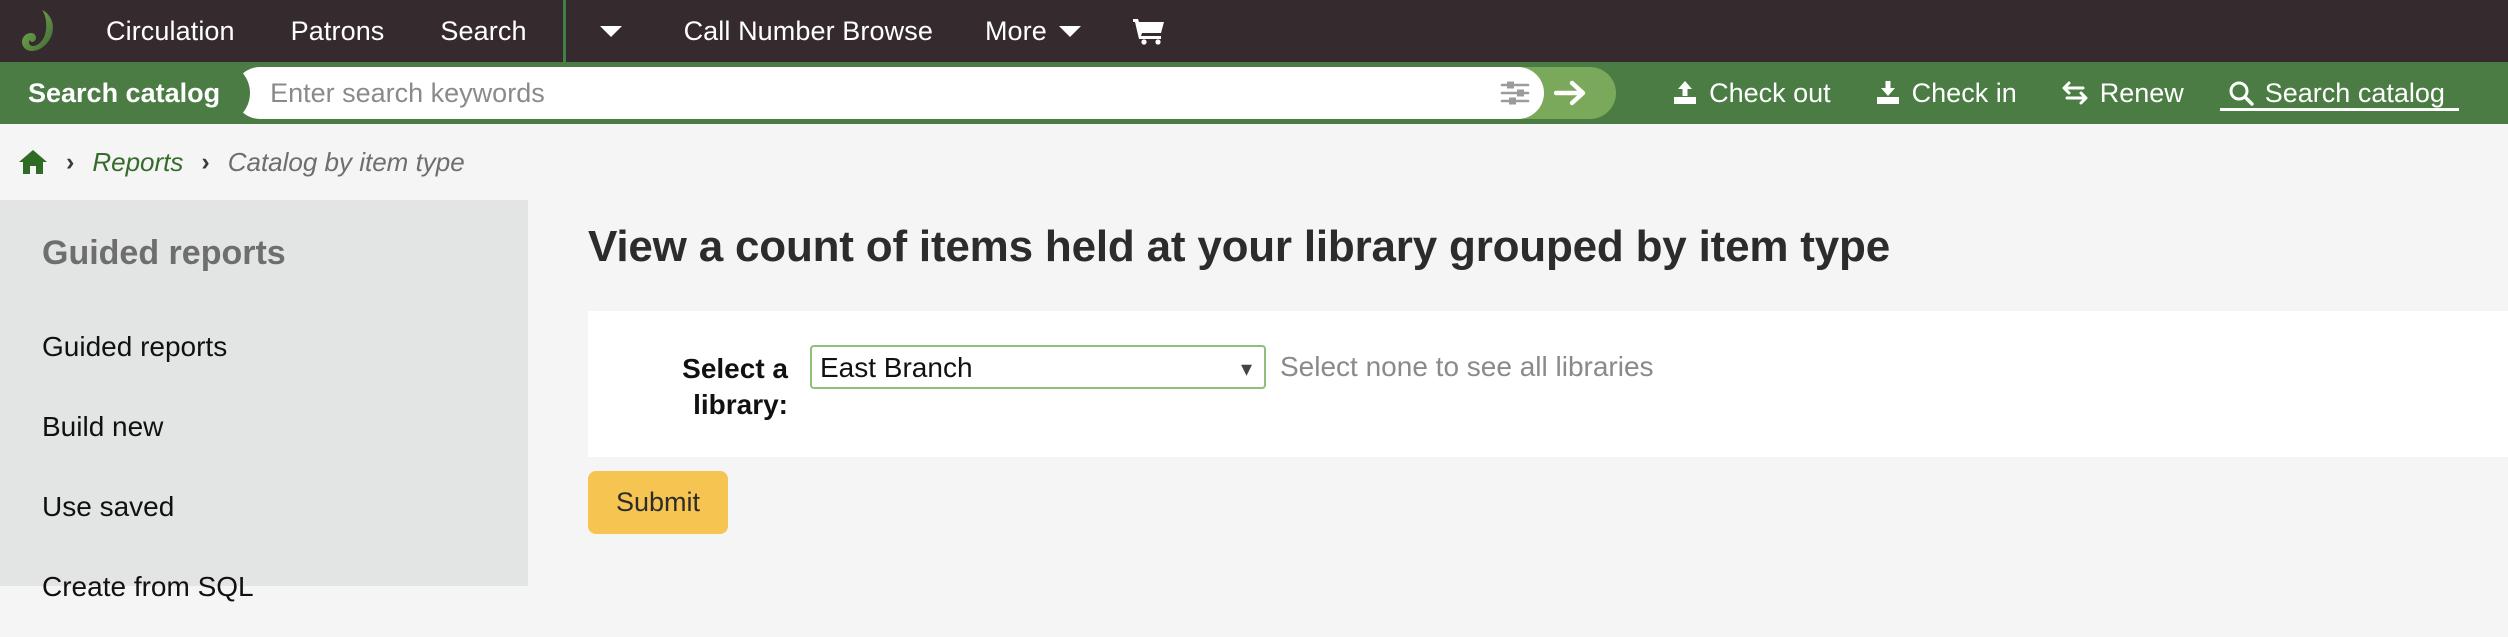 The image size is (2508, 637). What do you see at coordinates (1548, 495) in the screenshot?
I see `submit-row: Submit` at bounding box center [1548, 495].